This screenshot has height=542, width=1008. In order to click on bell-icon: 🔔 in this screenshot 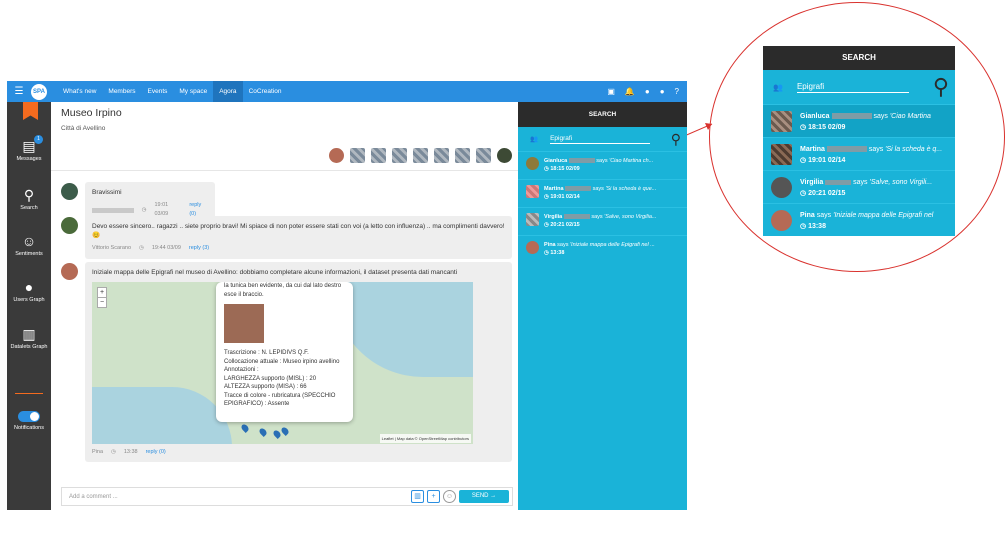, I will do `click(630, 91)`.